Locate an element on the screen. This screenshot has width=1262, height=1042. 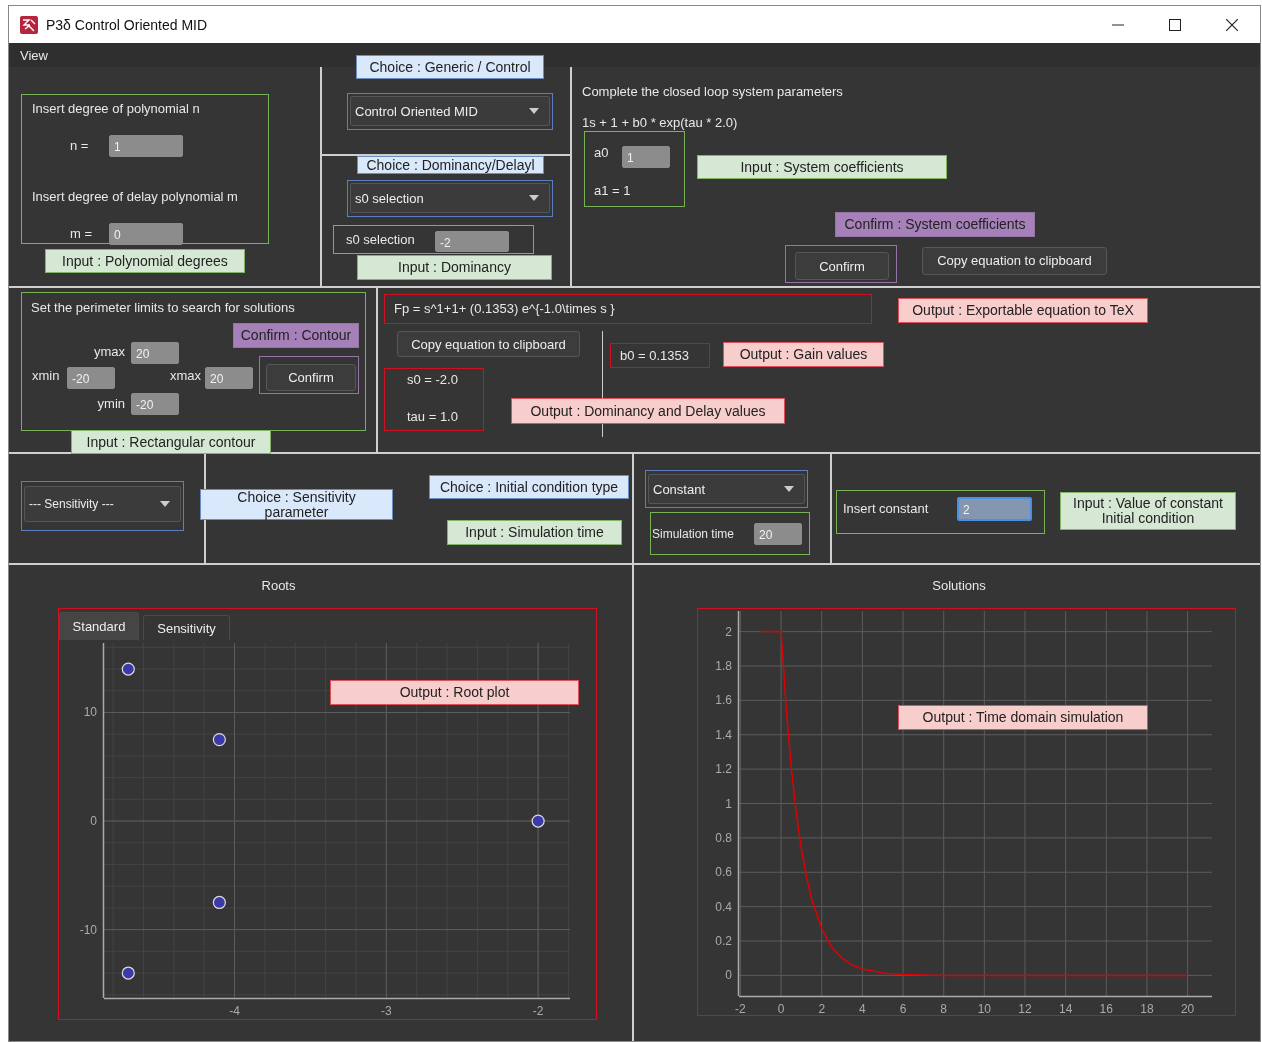
tab: Sensitivity is located at coordinates (186, 627).